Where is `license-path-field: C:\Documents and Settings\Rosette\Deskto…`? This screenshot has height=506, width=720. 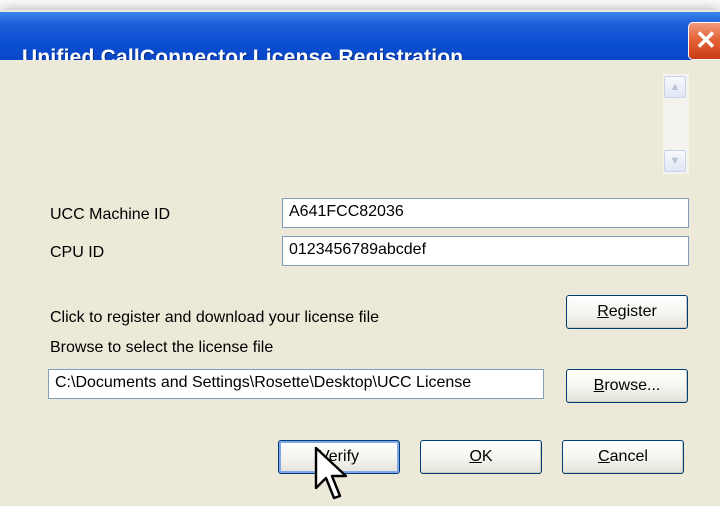
license-path-field: C:\Documents and Settings\Rosette\Deskto… is located at coordinates (296, 384).